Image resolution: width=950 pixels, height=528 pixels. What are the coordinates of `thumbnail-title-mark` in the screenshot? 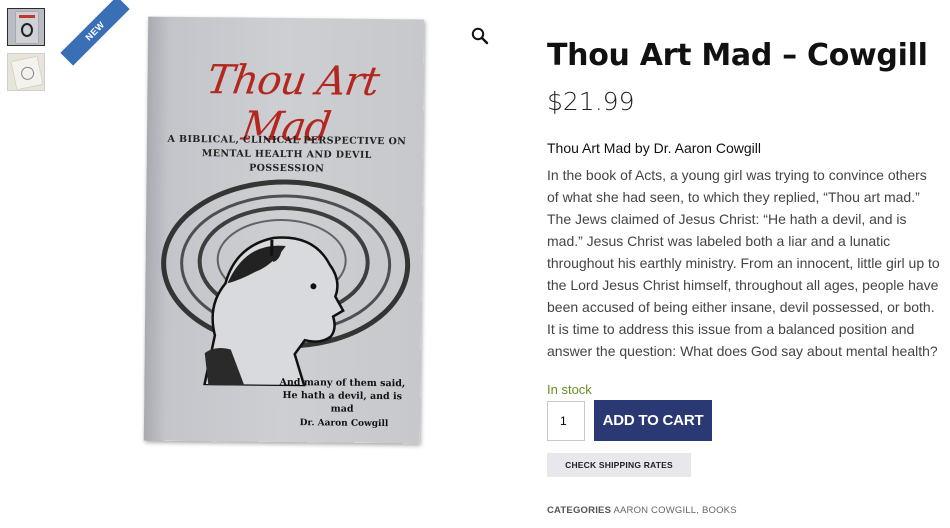 It's located at (27, 16).